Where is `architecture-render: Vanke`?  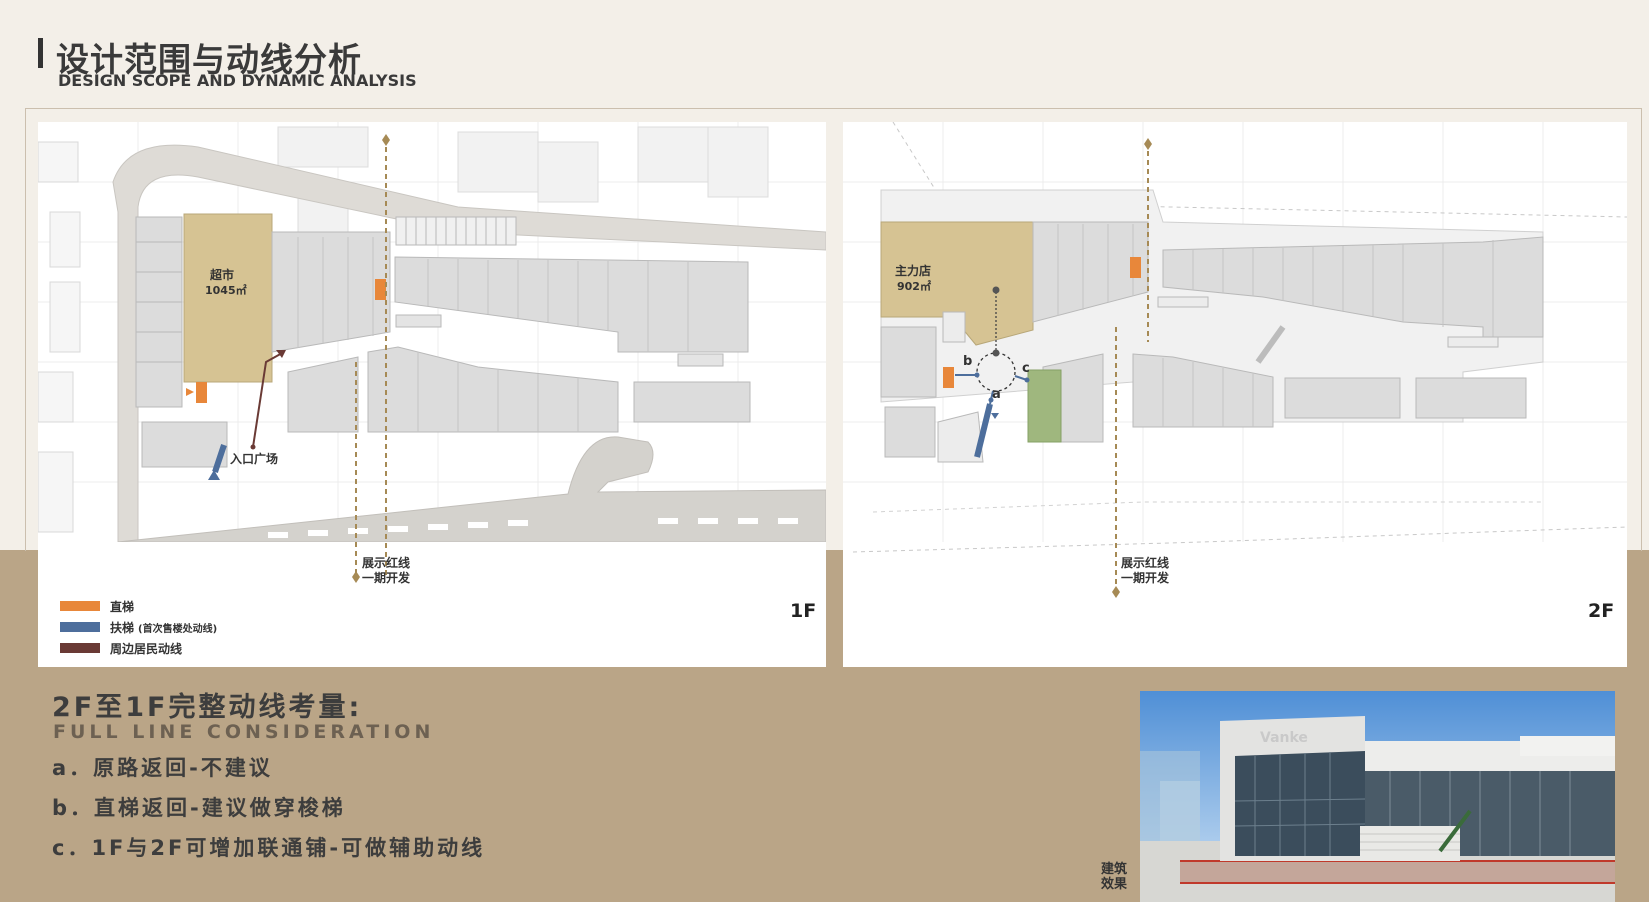
architecture-render: Vanke is located at coordinates (1377, 796).